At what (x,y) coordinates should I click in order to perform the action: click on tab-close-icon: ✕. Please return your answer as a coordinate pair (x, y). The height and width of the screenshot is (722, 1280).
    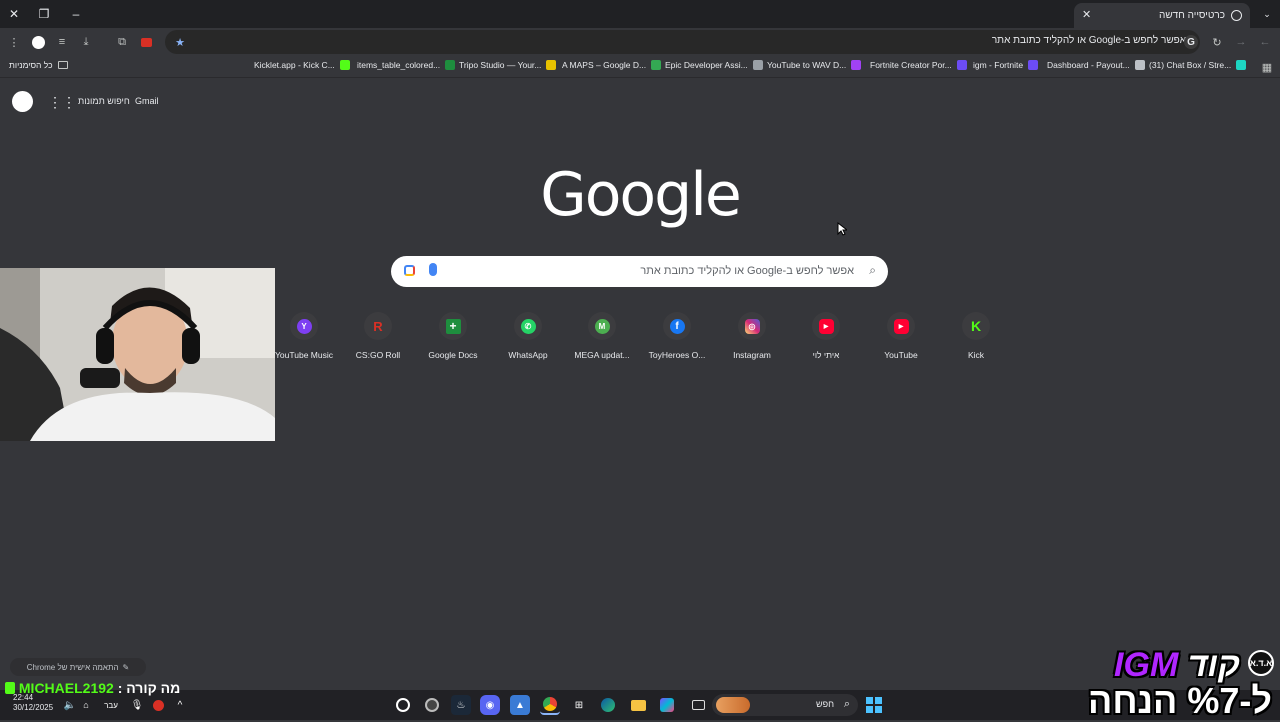
    Looking at the image, I should click on (1086, 14).